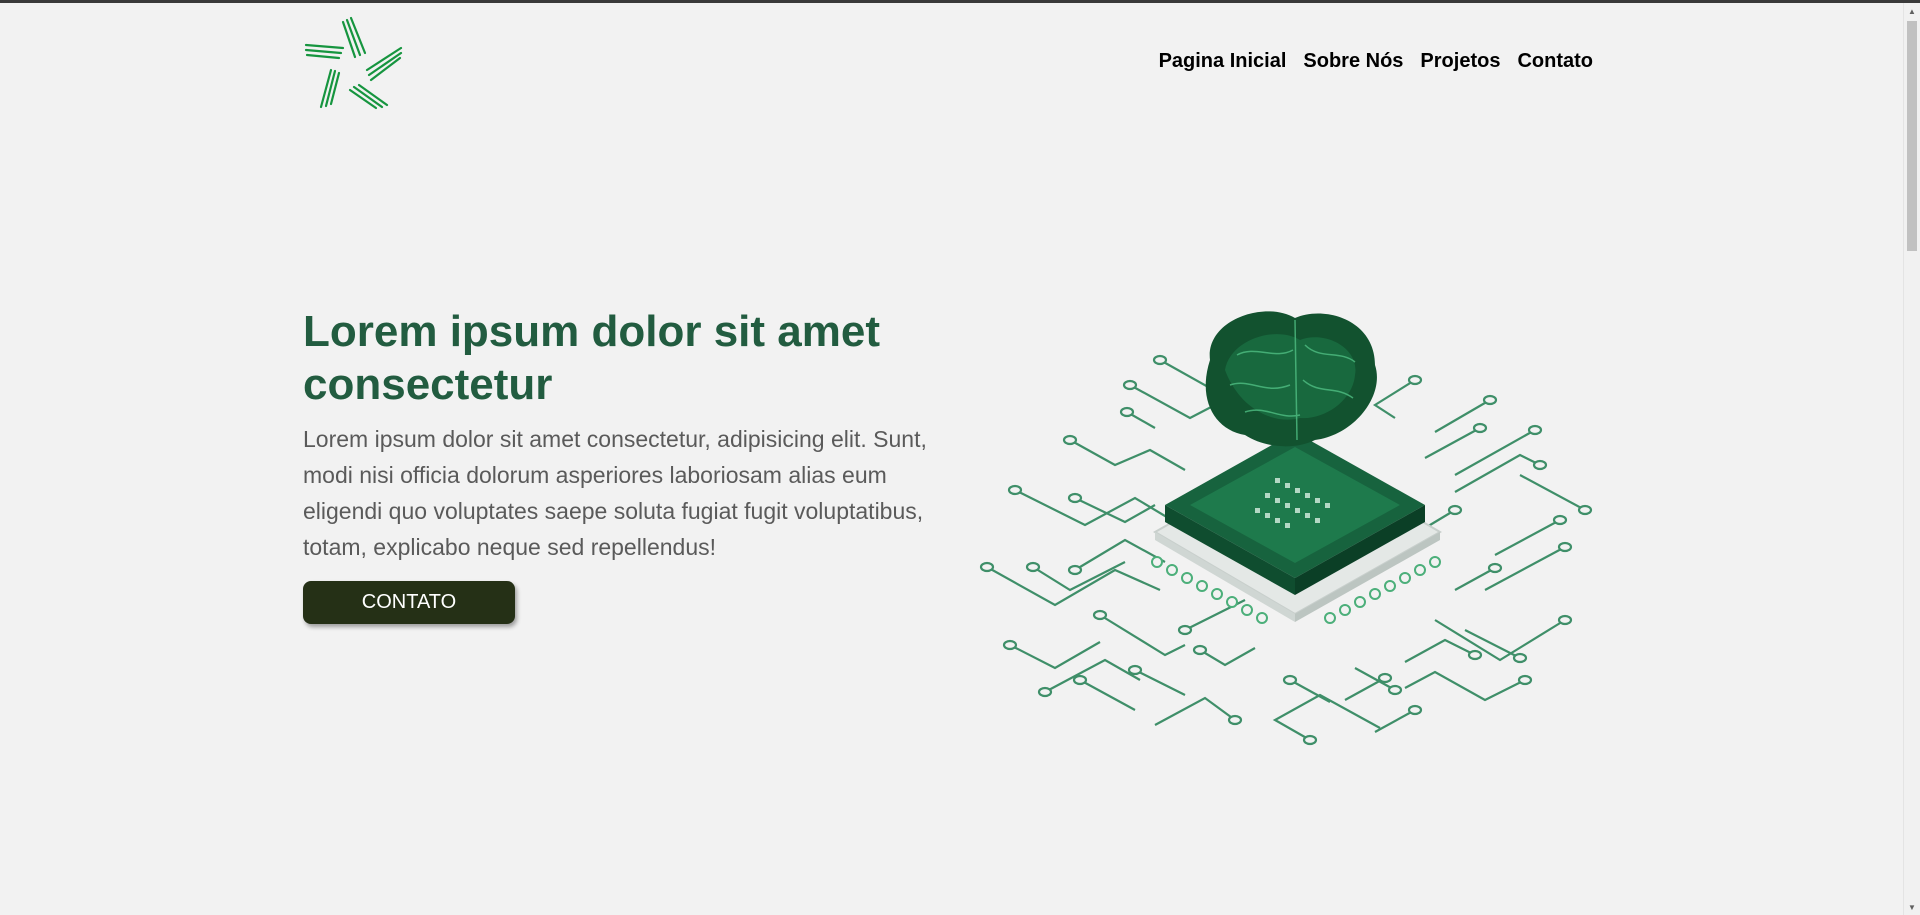  What do you see at coordinates (1353, 61) in the screenshot?
I see `nav-sobre-nos: Sobre Nós` at bounding box center [1353, 61].